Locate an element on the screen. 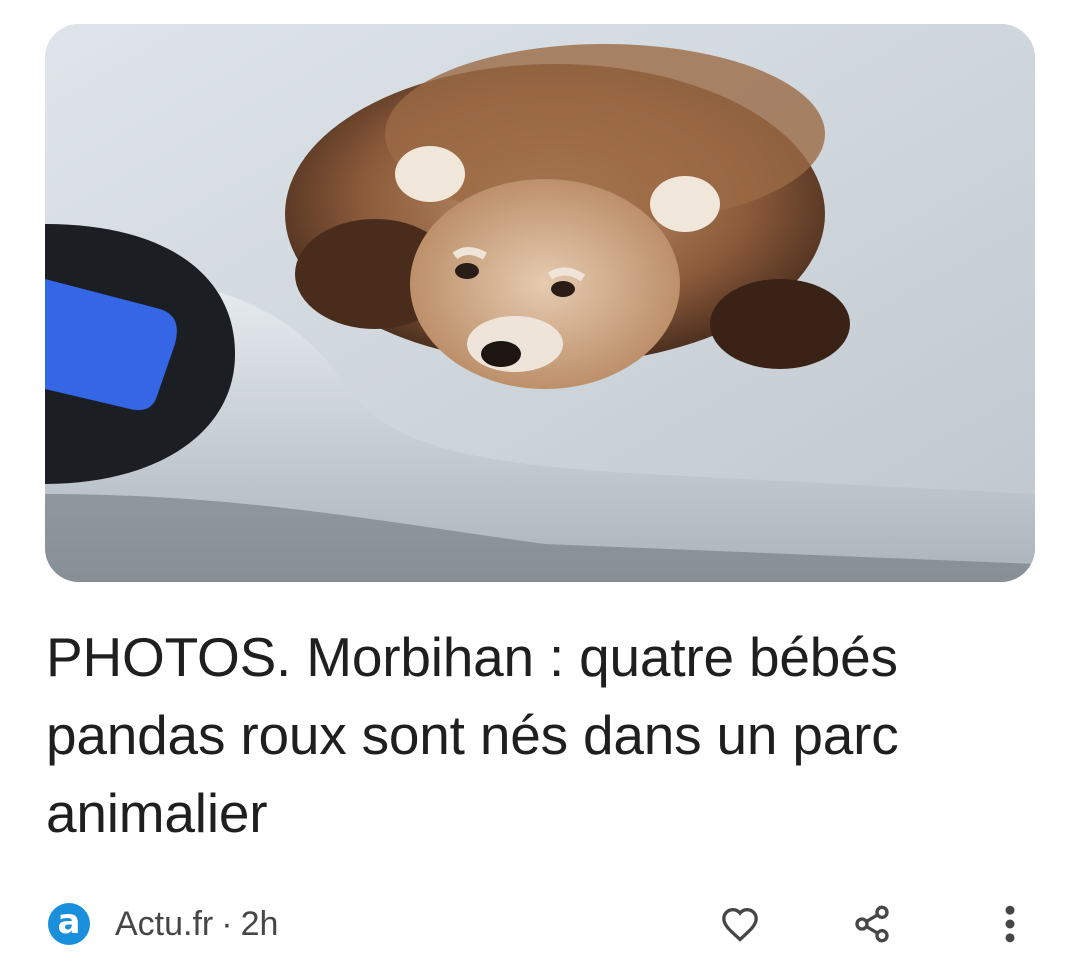 The width and height of the screenshot is (1080, 962). more-vert-icon is located at coordinates (1010, 924).